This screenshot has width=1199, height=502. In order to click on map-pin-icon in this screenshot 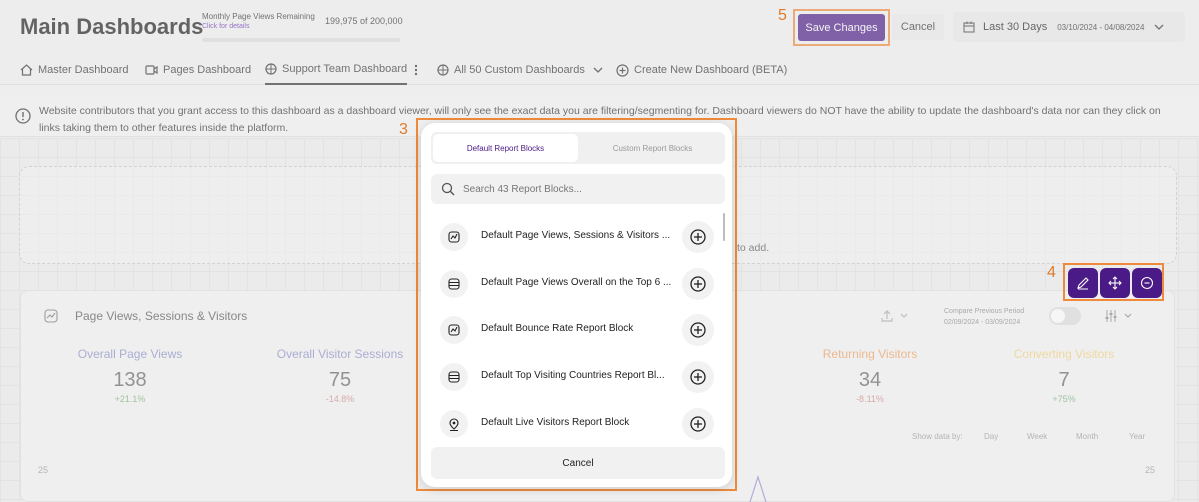, I will do `click(454, 424)`.